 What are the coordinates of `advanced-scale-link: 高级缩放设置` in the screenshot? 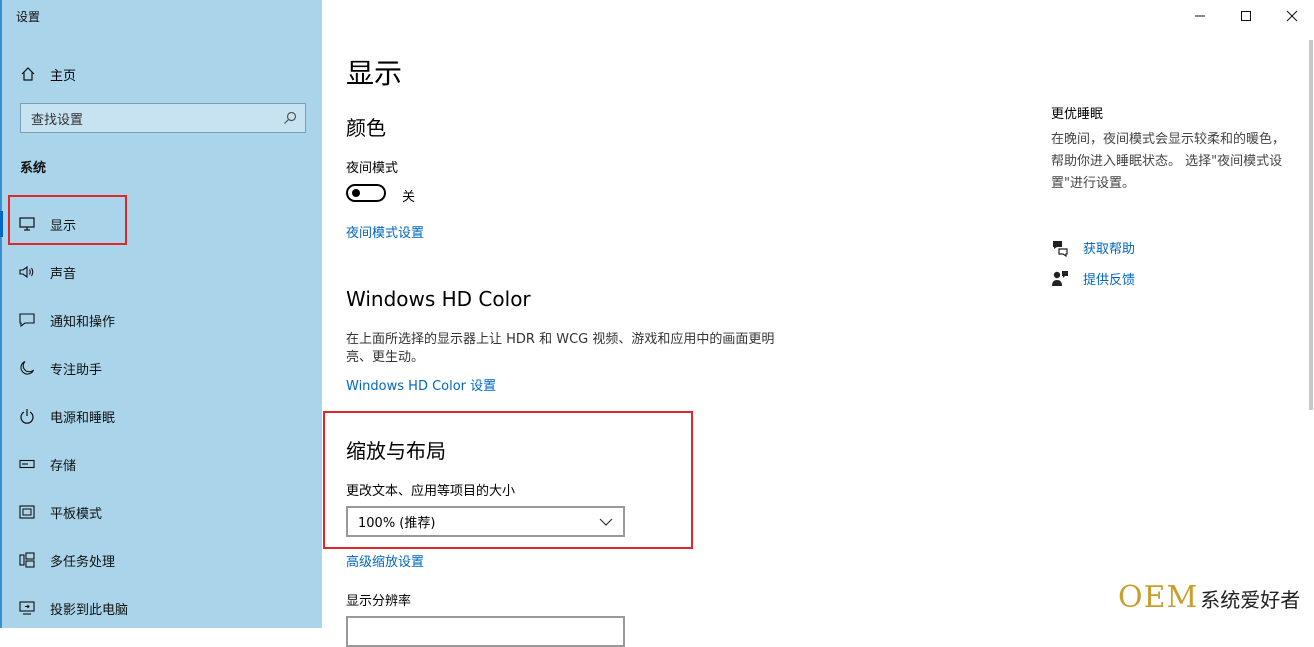 It's located at (385, 560).